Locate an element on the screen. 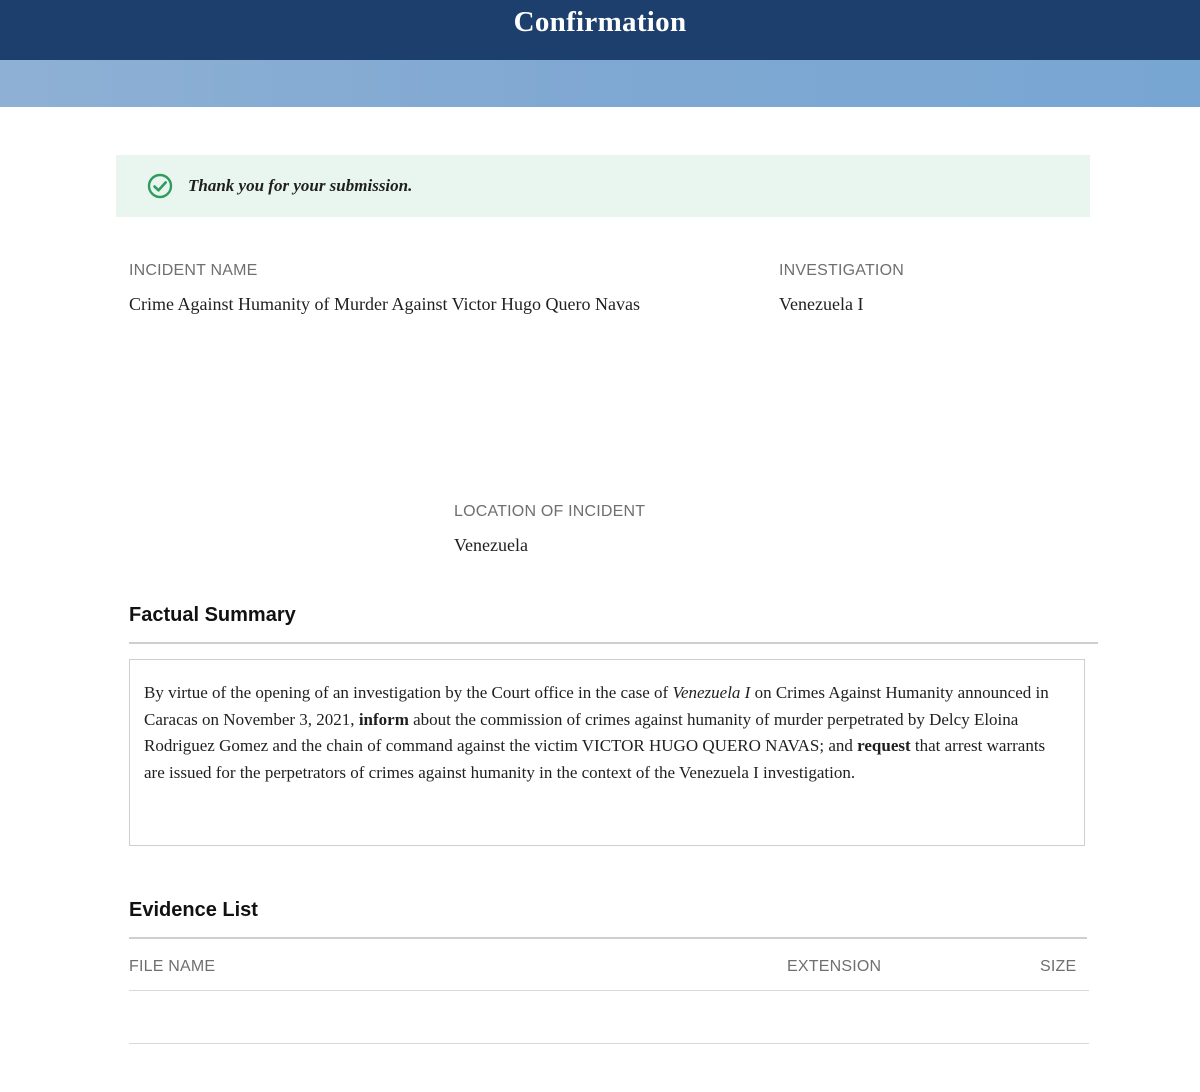 This screenshot has width=1200, height=1092. investigation-label: INVESTIGATION is located at coordinates (841, 270).